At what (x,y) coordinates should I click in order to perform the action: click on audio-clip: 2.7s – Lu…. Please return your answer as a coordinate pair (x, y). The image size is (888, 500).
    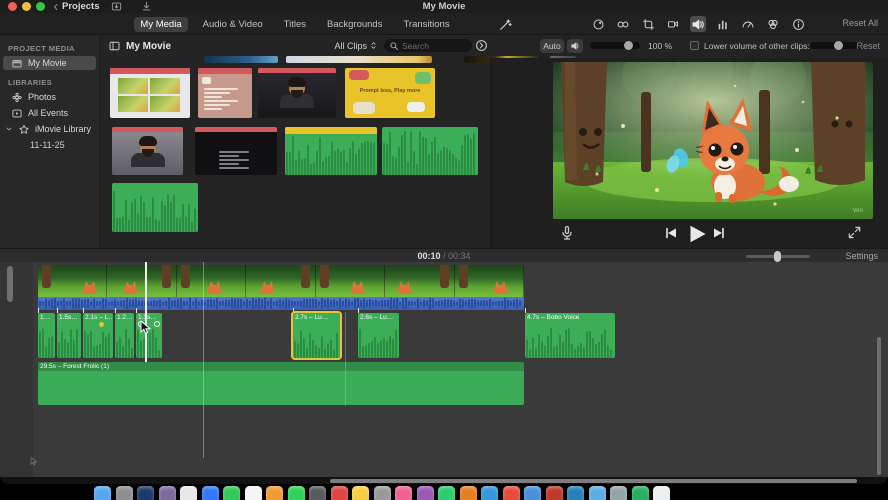
    Looking at the image, I should click on (316, 335).